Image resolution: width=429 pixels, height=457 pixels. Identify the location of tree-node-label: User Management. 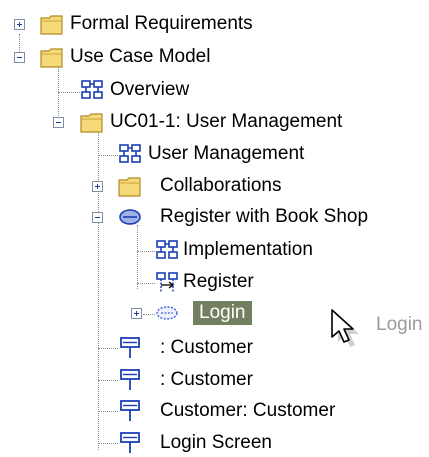
(226, 153).